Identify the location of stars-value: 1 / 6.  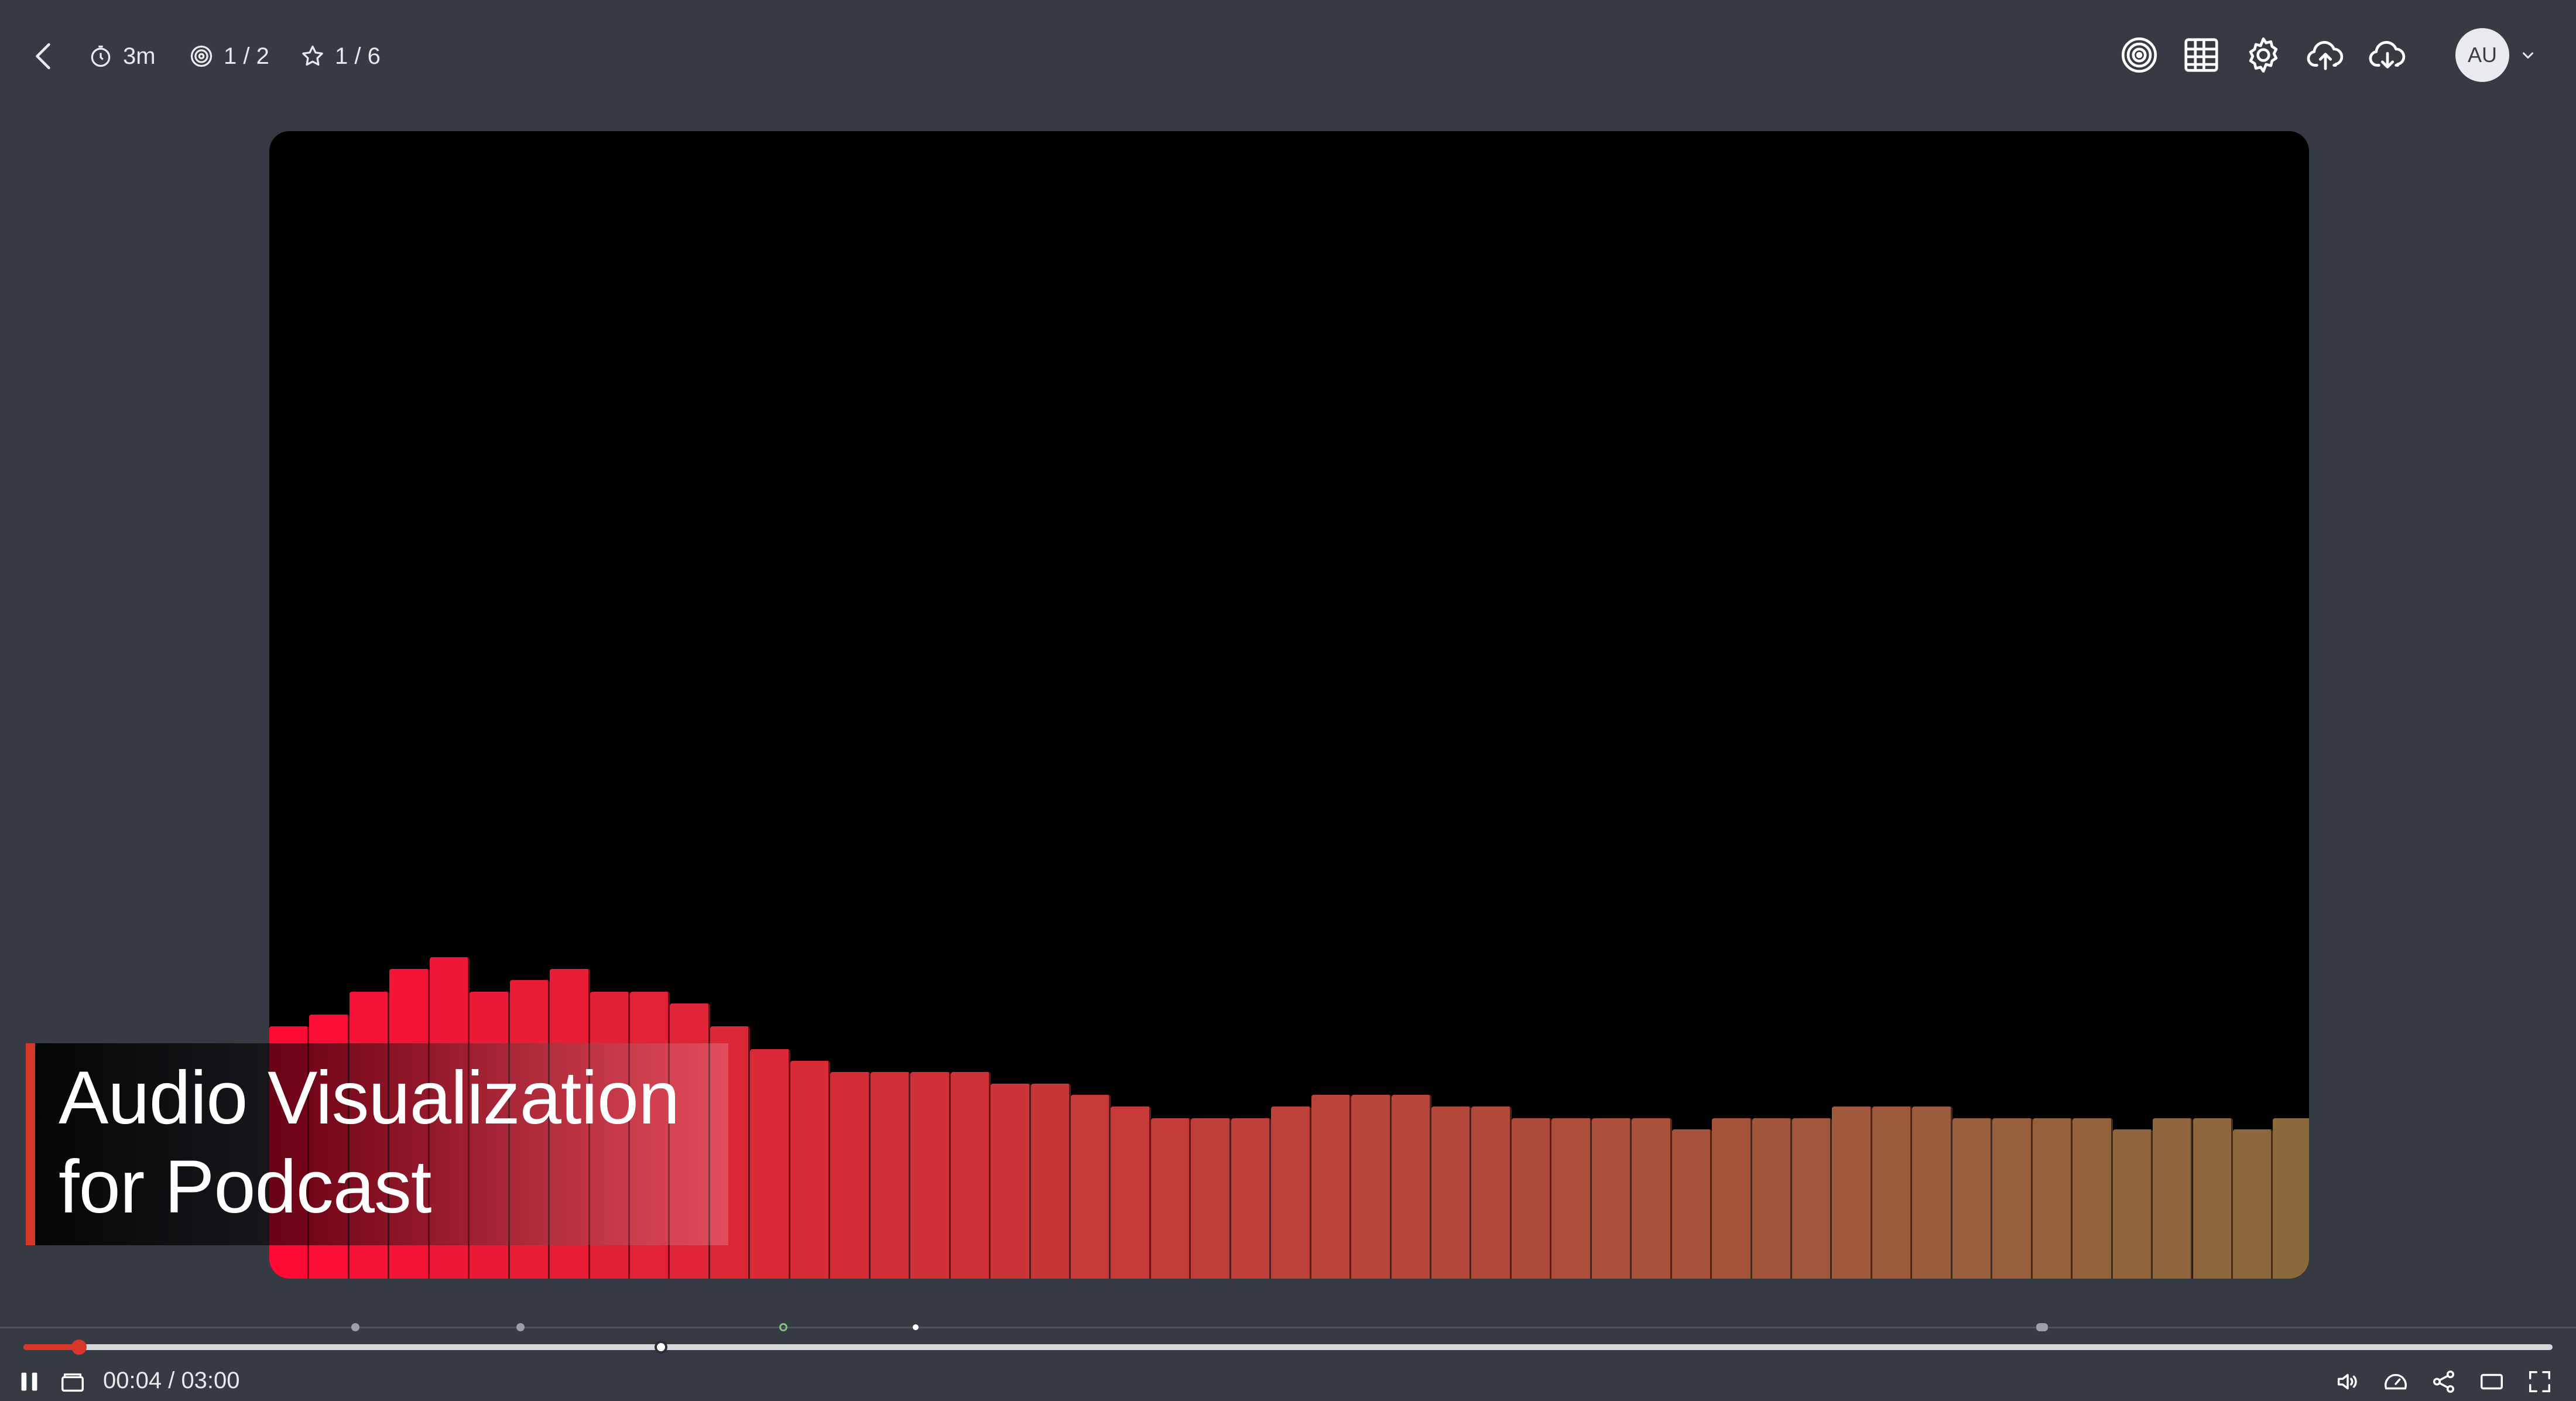
(358, 56).